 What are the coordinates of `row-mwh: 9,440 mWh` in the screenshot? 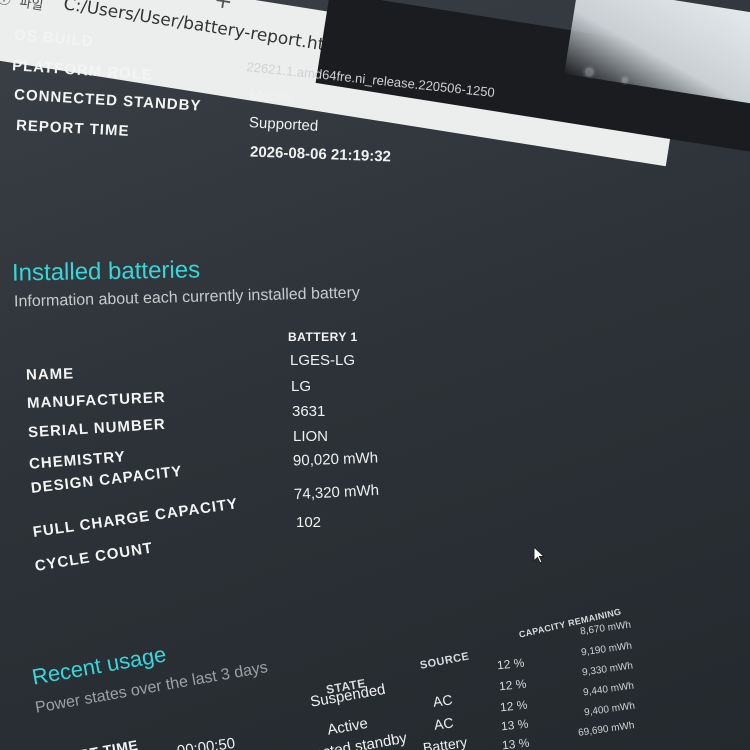 It's located at (608, 689).